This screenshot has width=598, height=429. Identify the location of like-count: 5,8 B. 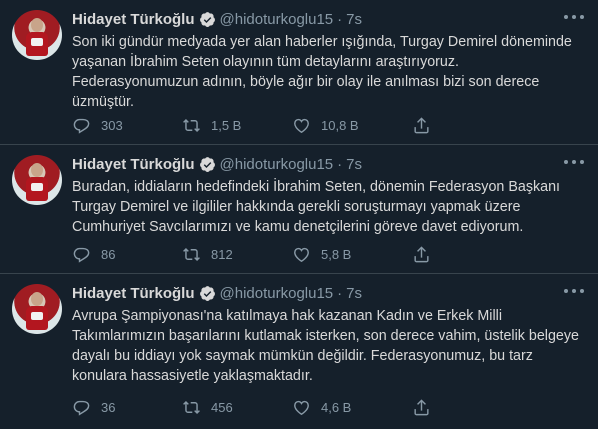
(336, 254).